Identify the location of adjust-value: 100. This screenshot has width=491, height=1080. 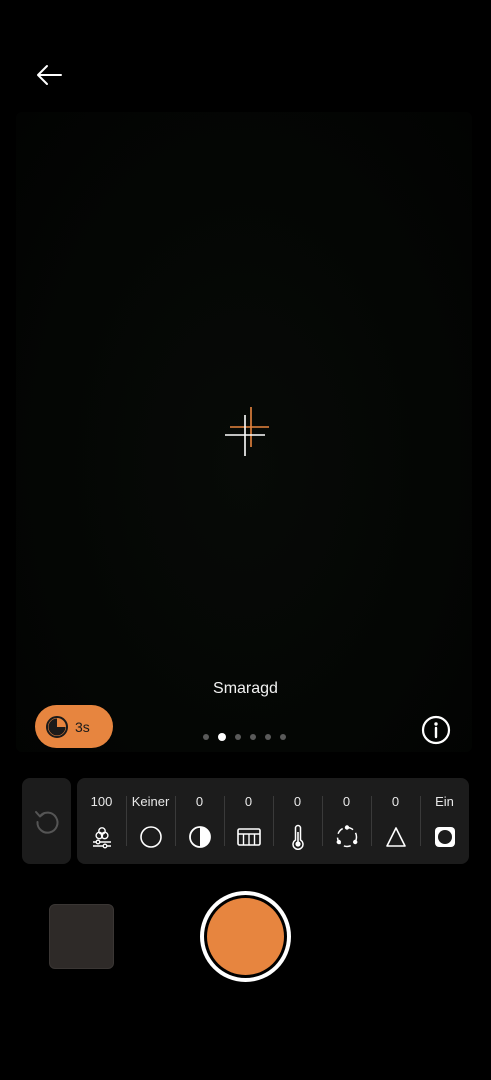
(101, 801).